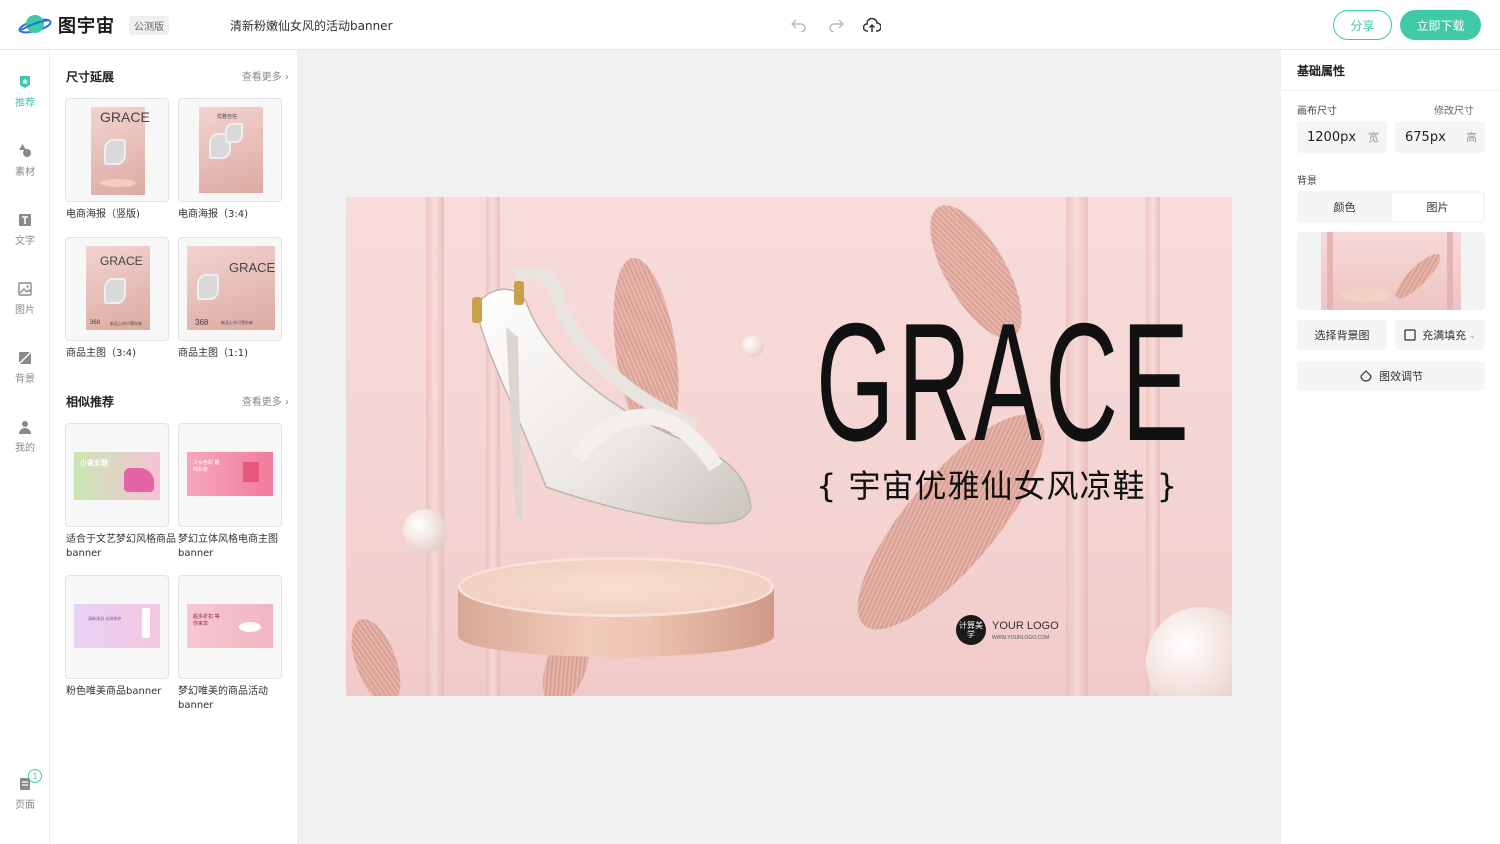  What do you see at coordinates (378, 654) in the screenshot?
I see `feather-decoration` at bounding box center [378, 654].